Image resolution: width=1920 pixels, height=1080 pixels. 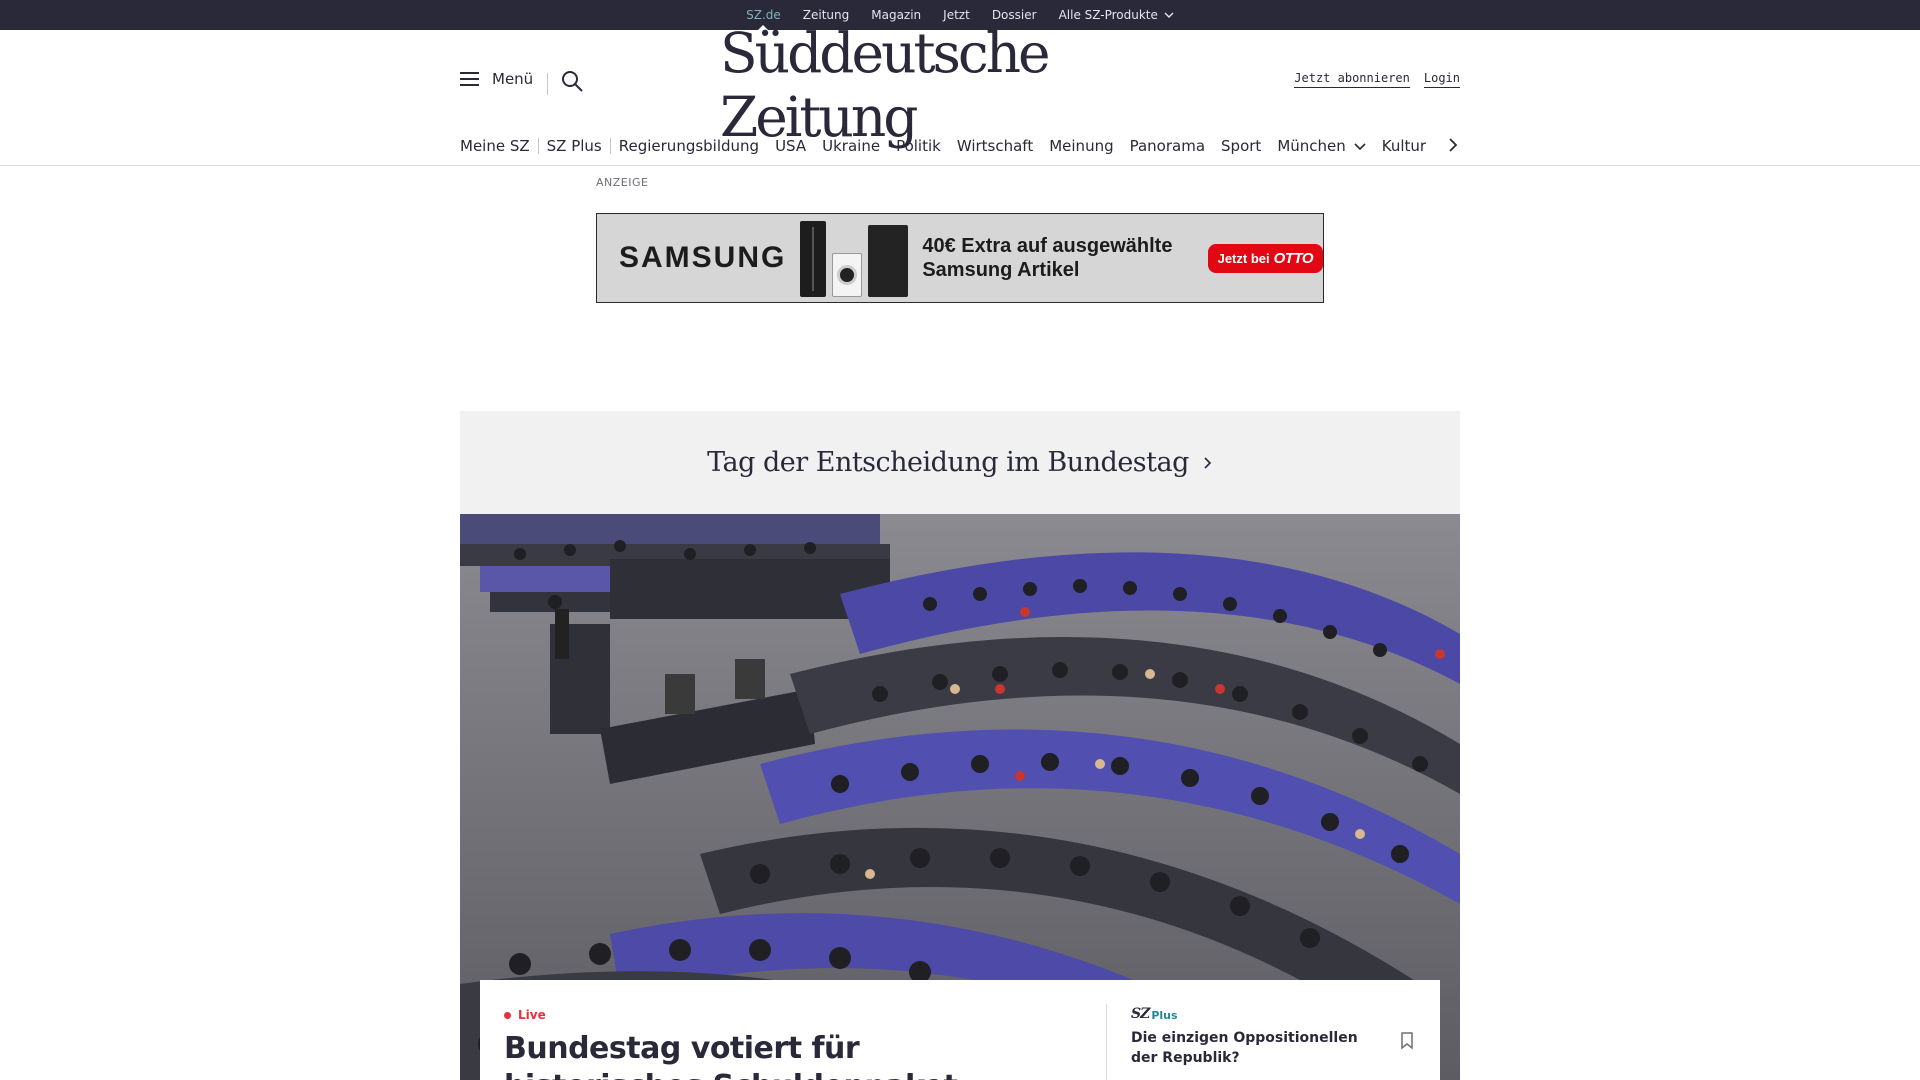 What do you see at coordinates (1441, 79) in the screenshot?
I see `login-link: Login` at bounding box center [1441, 79].